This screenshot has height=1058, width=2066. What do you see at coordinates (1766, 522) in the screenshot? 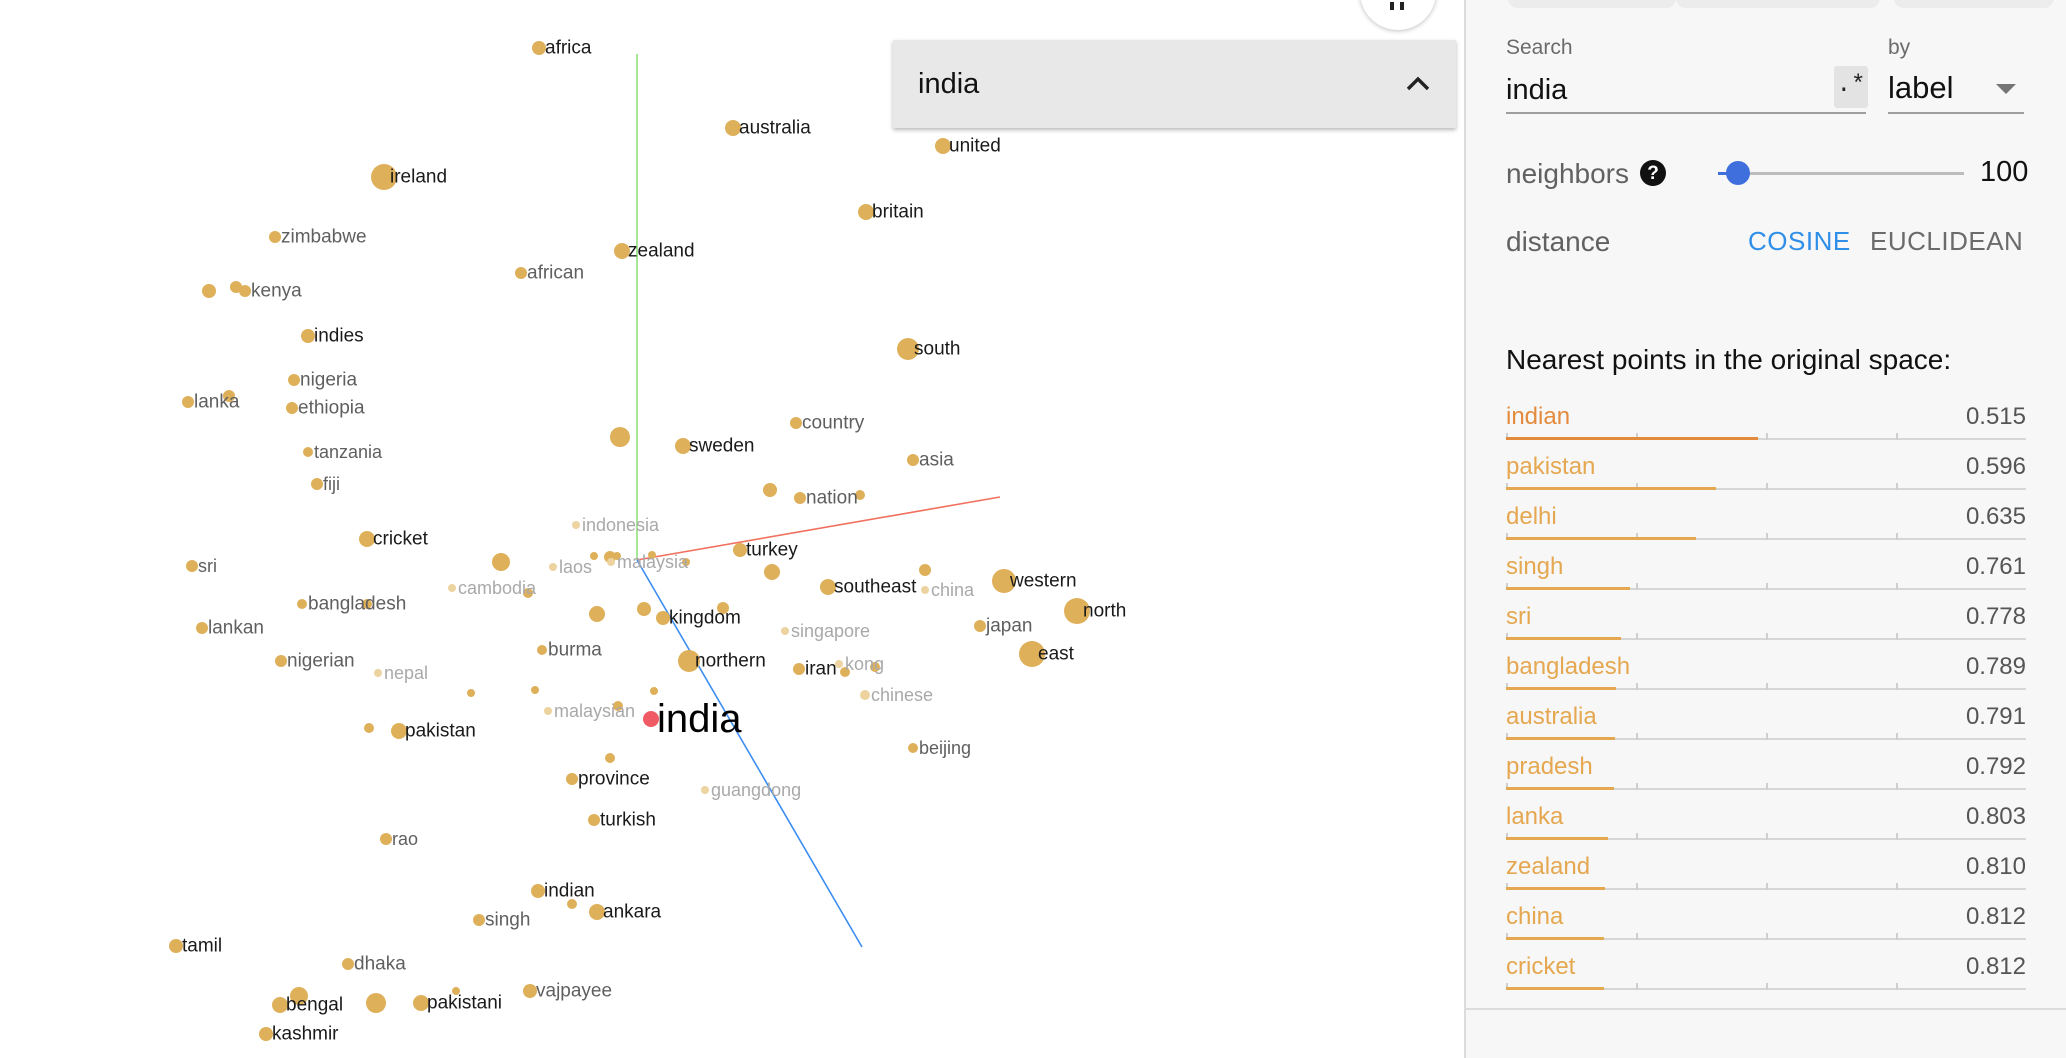
I see `nearest-point-row: delhi 0.635` at bounding box center [1766, 522].